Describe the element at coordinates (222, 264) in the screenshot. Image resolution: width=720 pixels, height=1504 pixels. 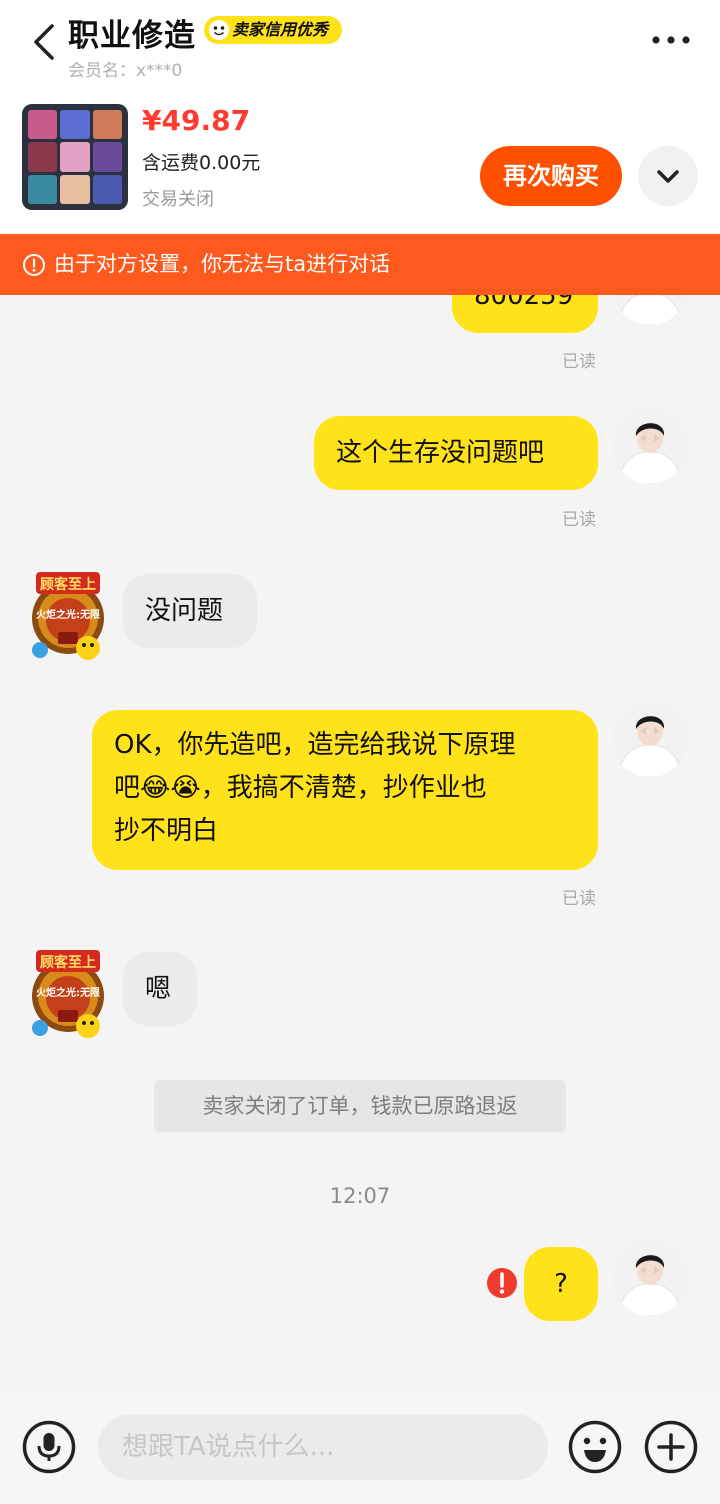
I see `notice-text: 由于对方设置，你无法与ta进行对话` at that location.